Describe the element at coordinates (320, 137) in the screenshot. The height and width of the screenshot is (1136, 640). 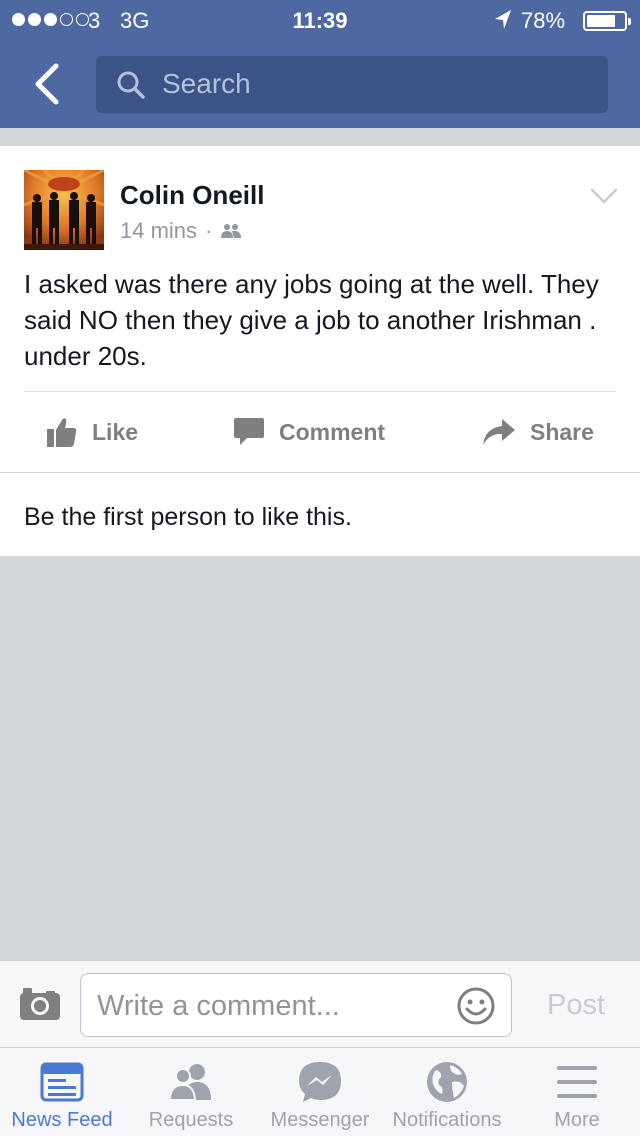
I see `separator` at that location.